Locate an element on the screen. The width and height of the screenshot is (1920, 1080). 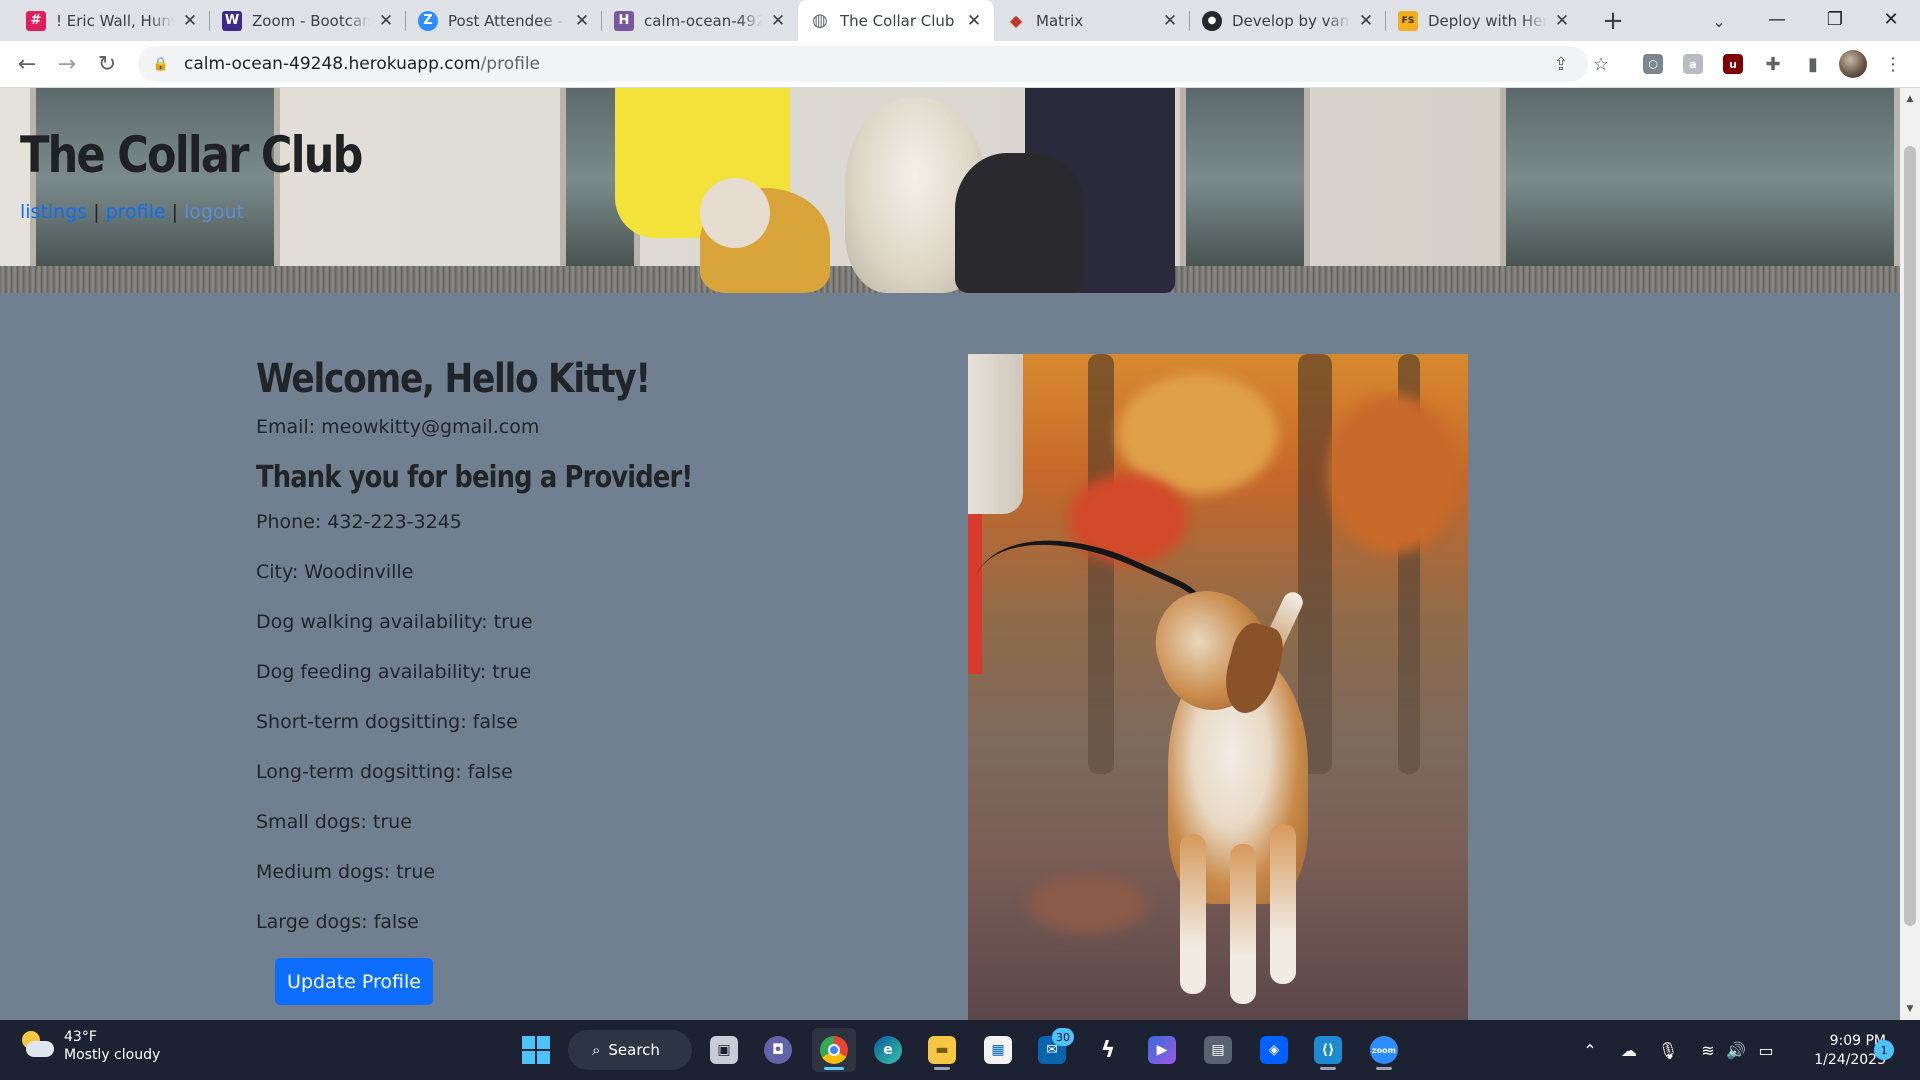
tab-word: W Zoom - Bootcamp ✕ is located at coordinates (308, 20).